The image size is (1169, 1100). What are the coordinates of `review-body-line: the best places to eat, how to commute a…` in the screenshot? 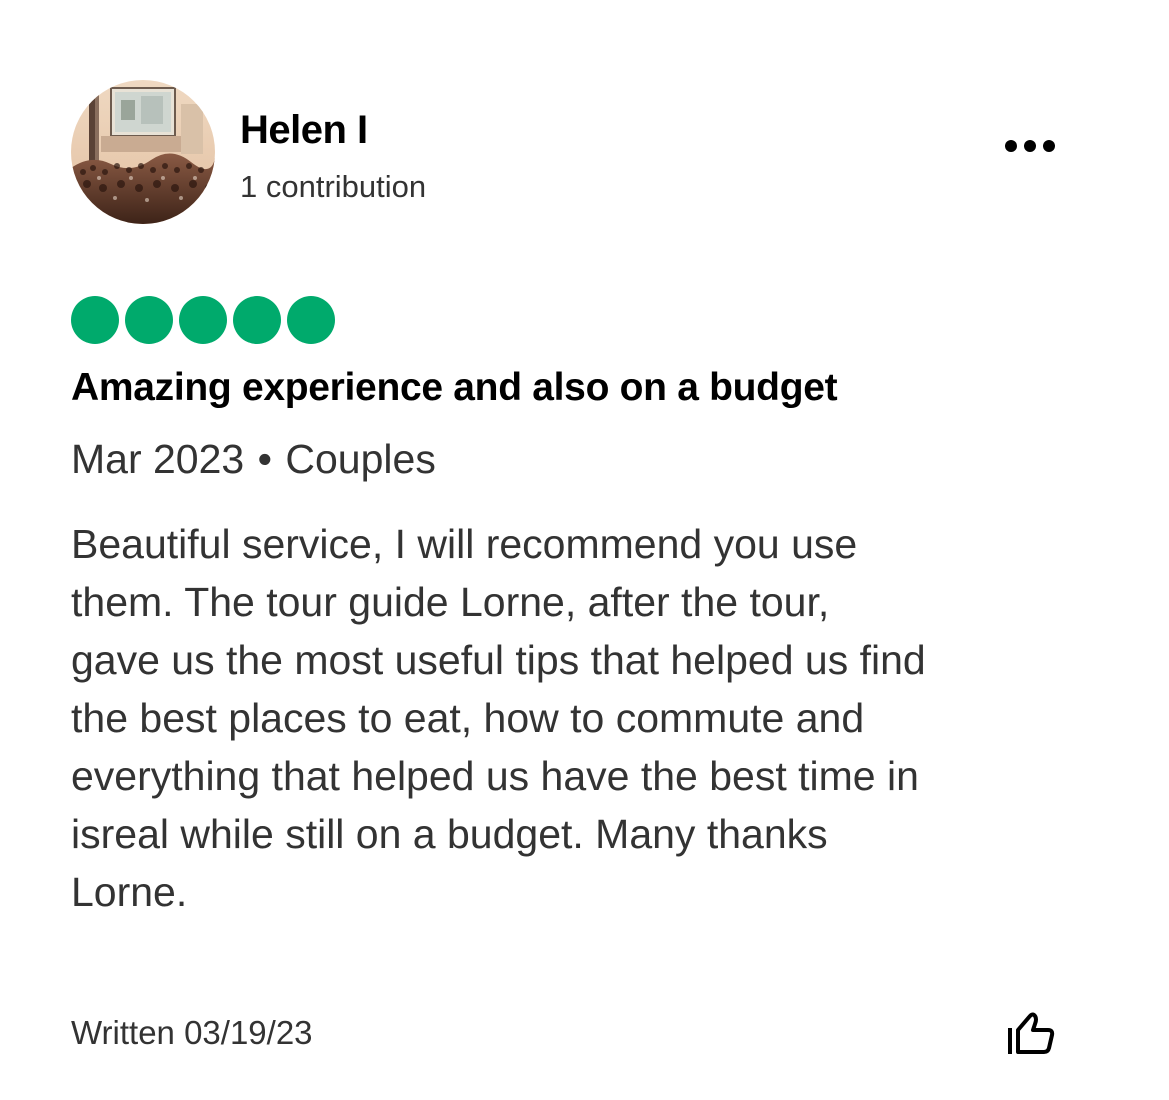 It's located at (468, 718).